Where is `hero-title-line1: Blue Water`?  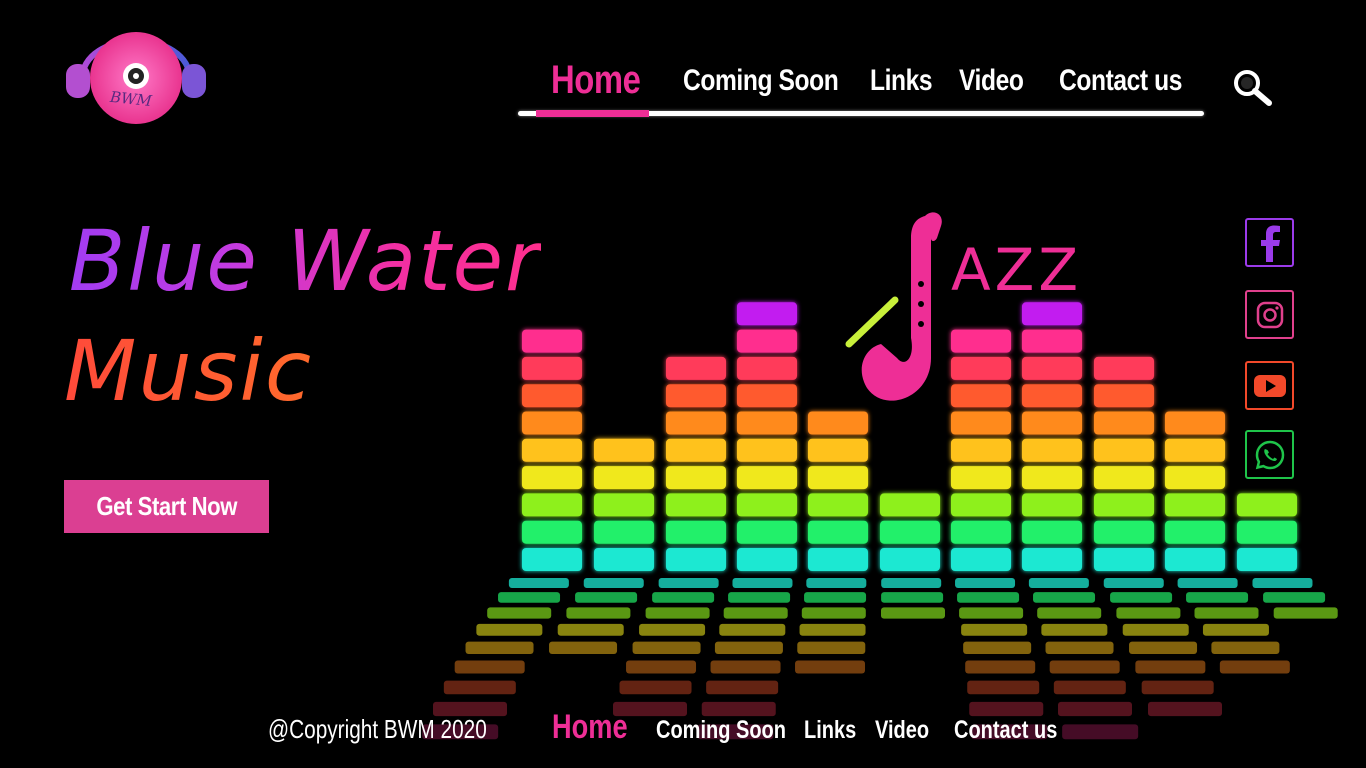
hero-title-line1: Blue Water is located at coordinates (304, 261).